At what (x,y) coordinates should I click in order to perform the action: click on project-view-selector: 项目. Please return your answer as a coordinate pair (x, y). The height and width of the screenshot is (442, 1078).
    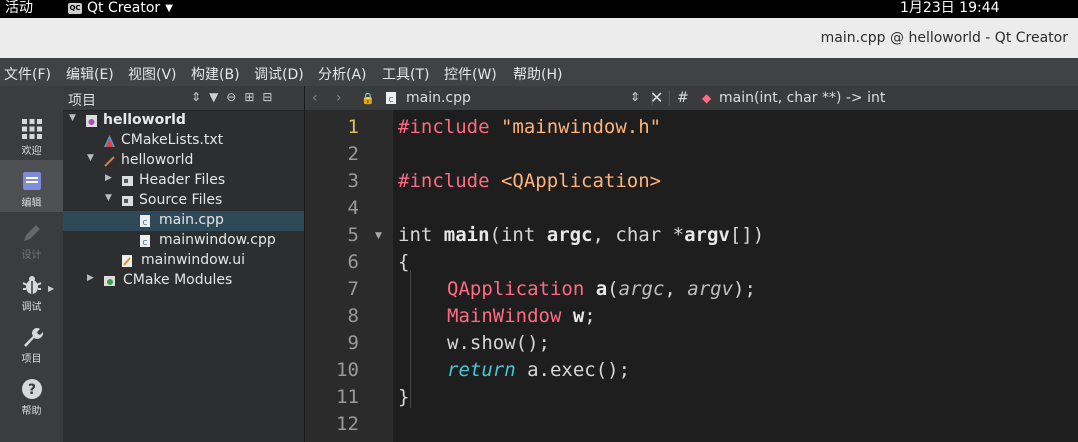
    Looking at the image, I should click on (82, 100).